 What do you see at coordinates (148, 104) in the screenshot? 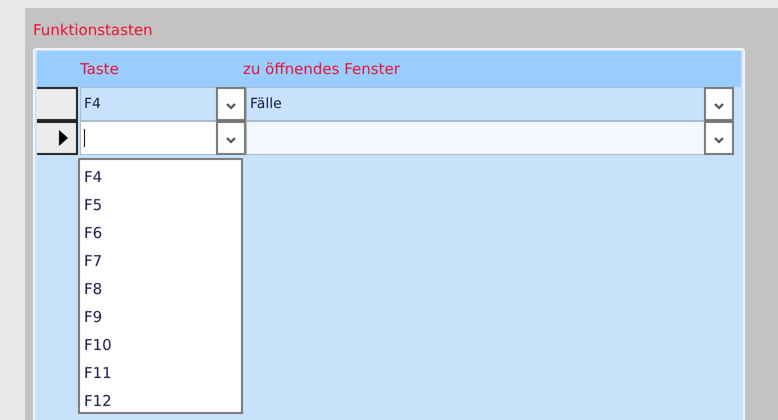
I see `combo-field: F4` at bounding box center [148, 104].